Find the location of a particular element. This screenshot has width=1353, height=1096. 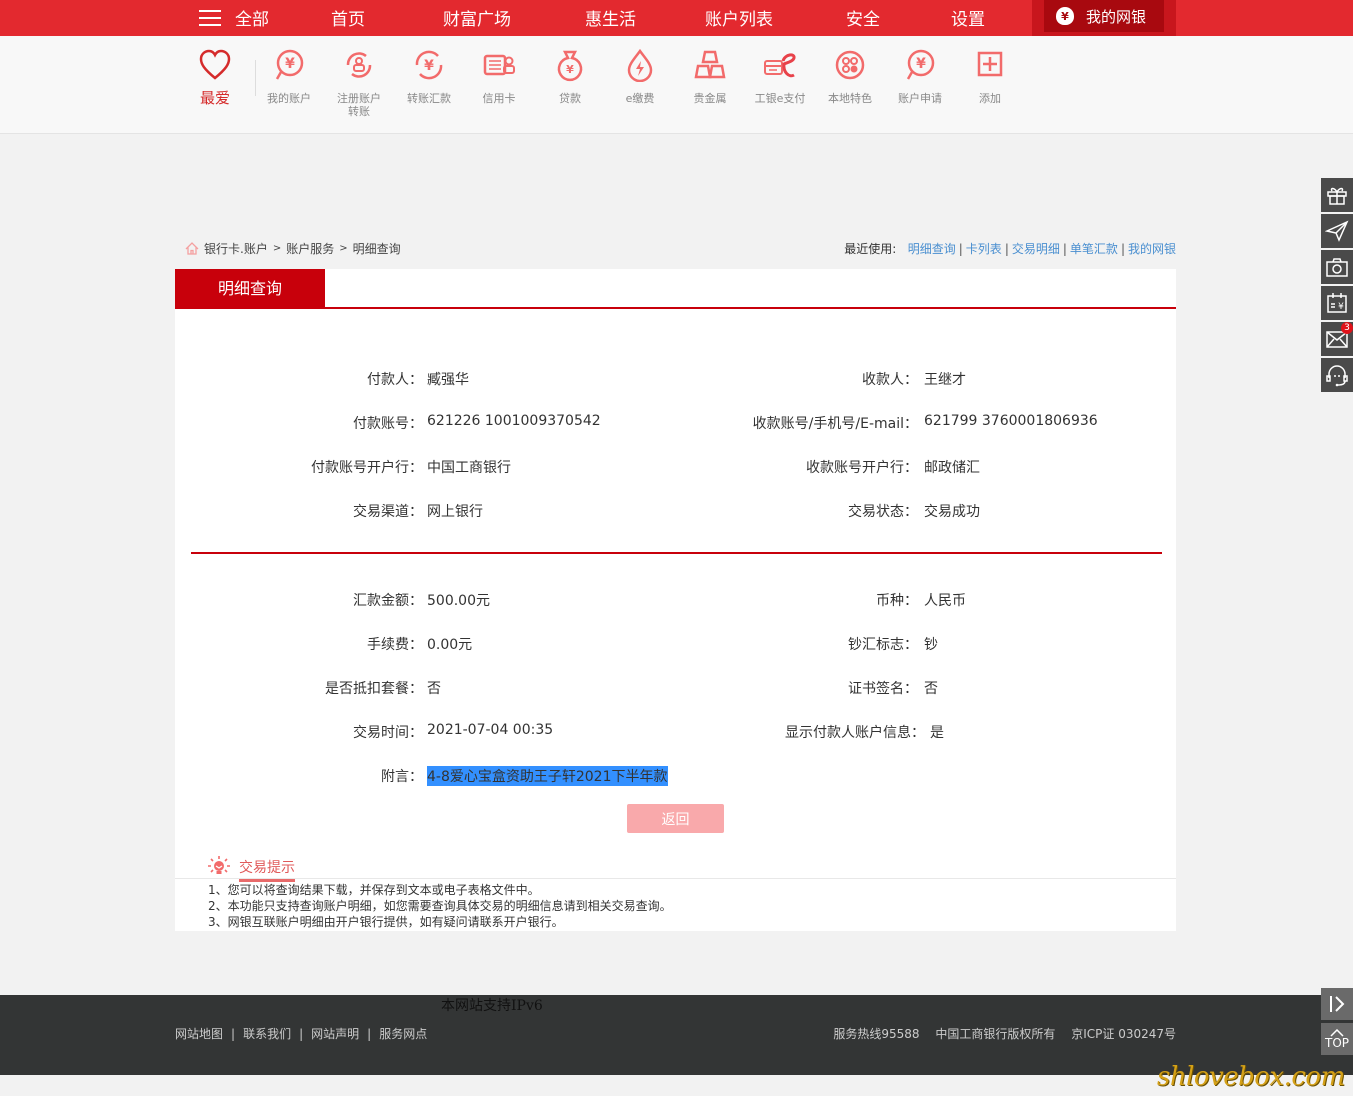

shortcut-icbc-epay: 工银e支付 is located at coordinates (780, 76).